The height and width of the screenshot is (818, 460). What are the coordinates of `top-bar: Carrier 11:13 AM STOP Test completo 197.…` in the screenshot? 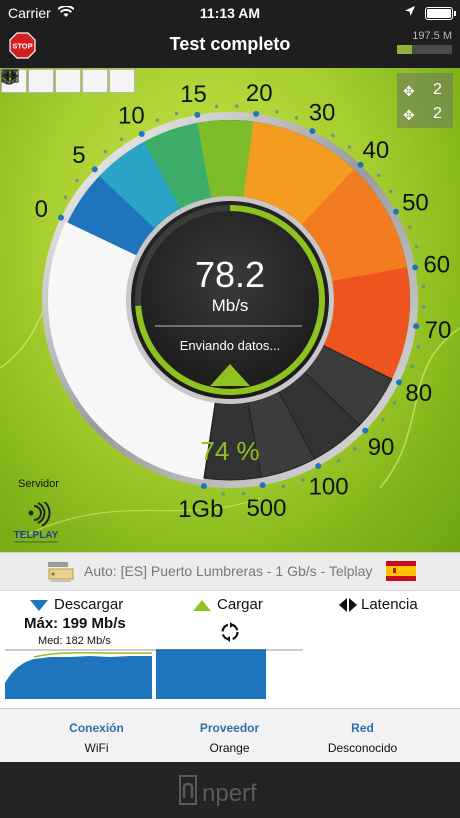 It's located at (230, 34).